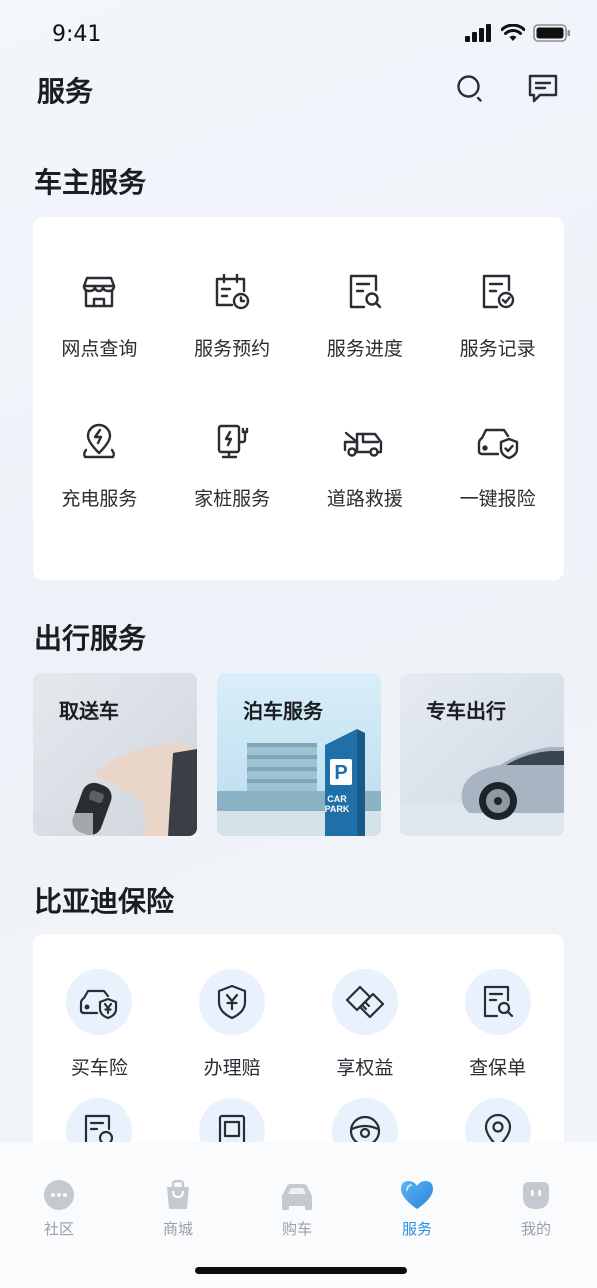 The image size is (597, 1288). I want to click on service-item-records: 服务记录, so click(497, 314).